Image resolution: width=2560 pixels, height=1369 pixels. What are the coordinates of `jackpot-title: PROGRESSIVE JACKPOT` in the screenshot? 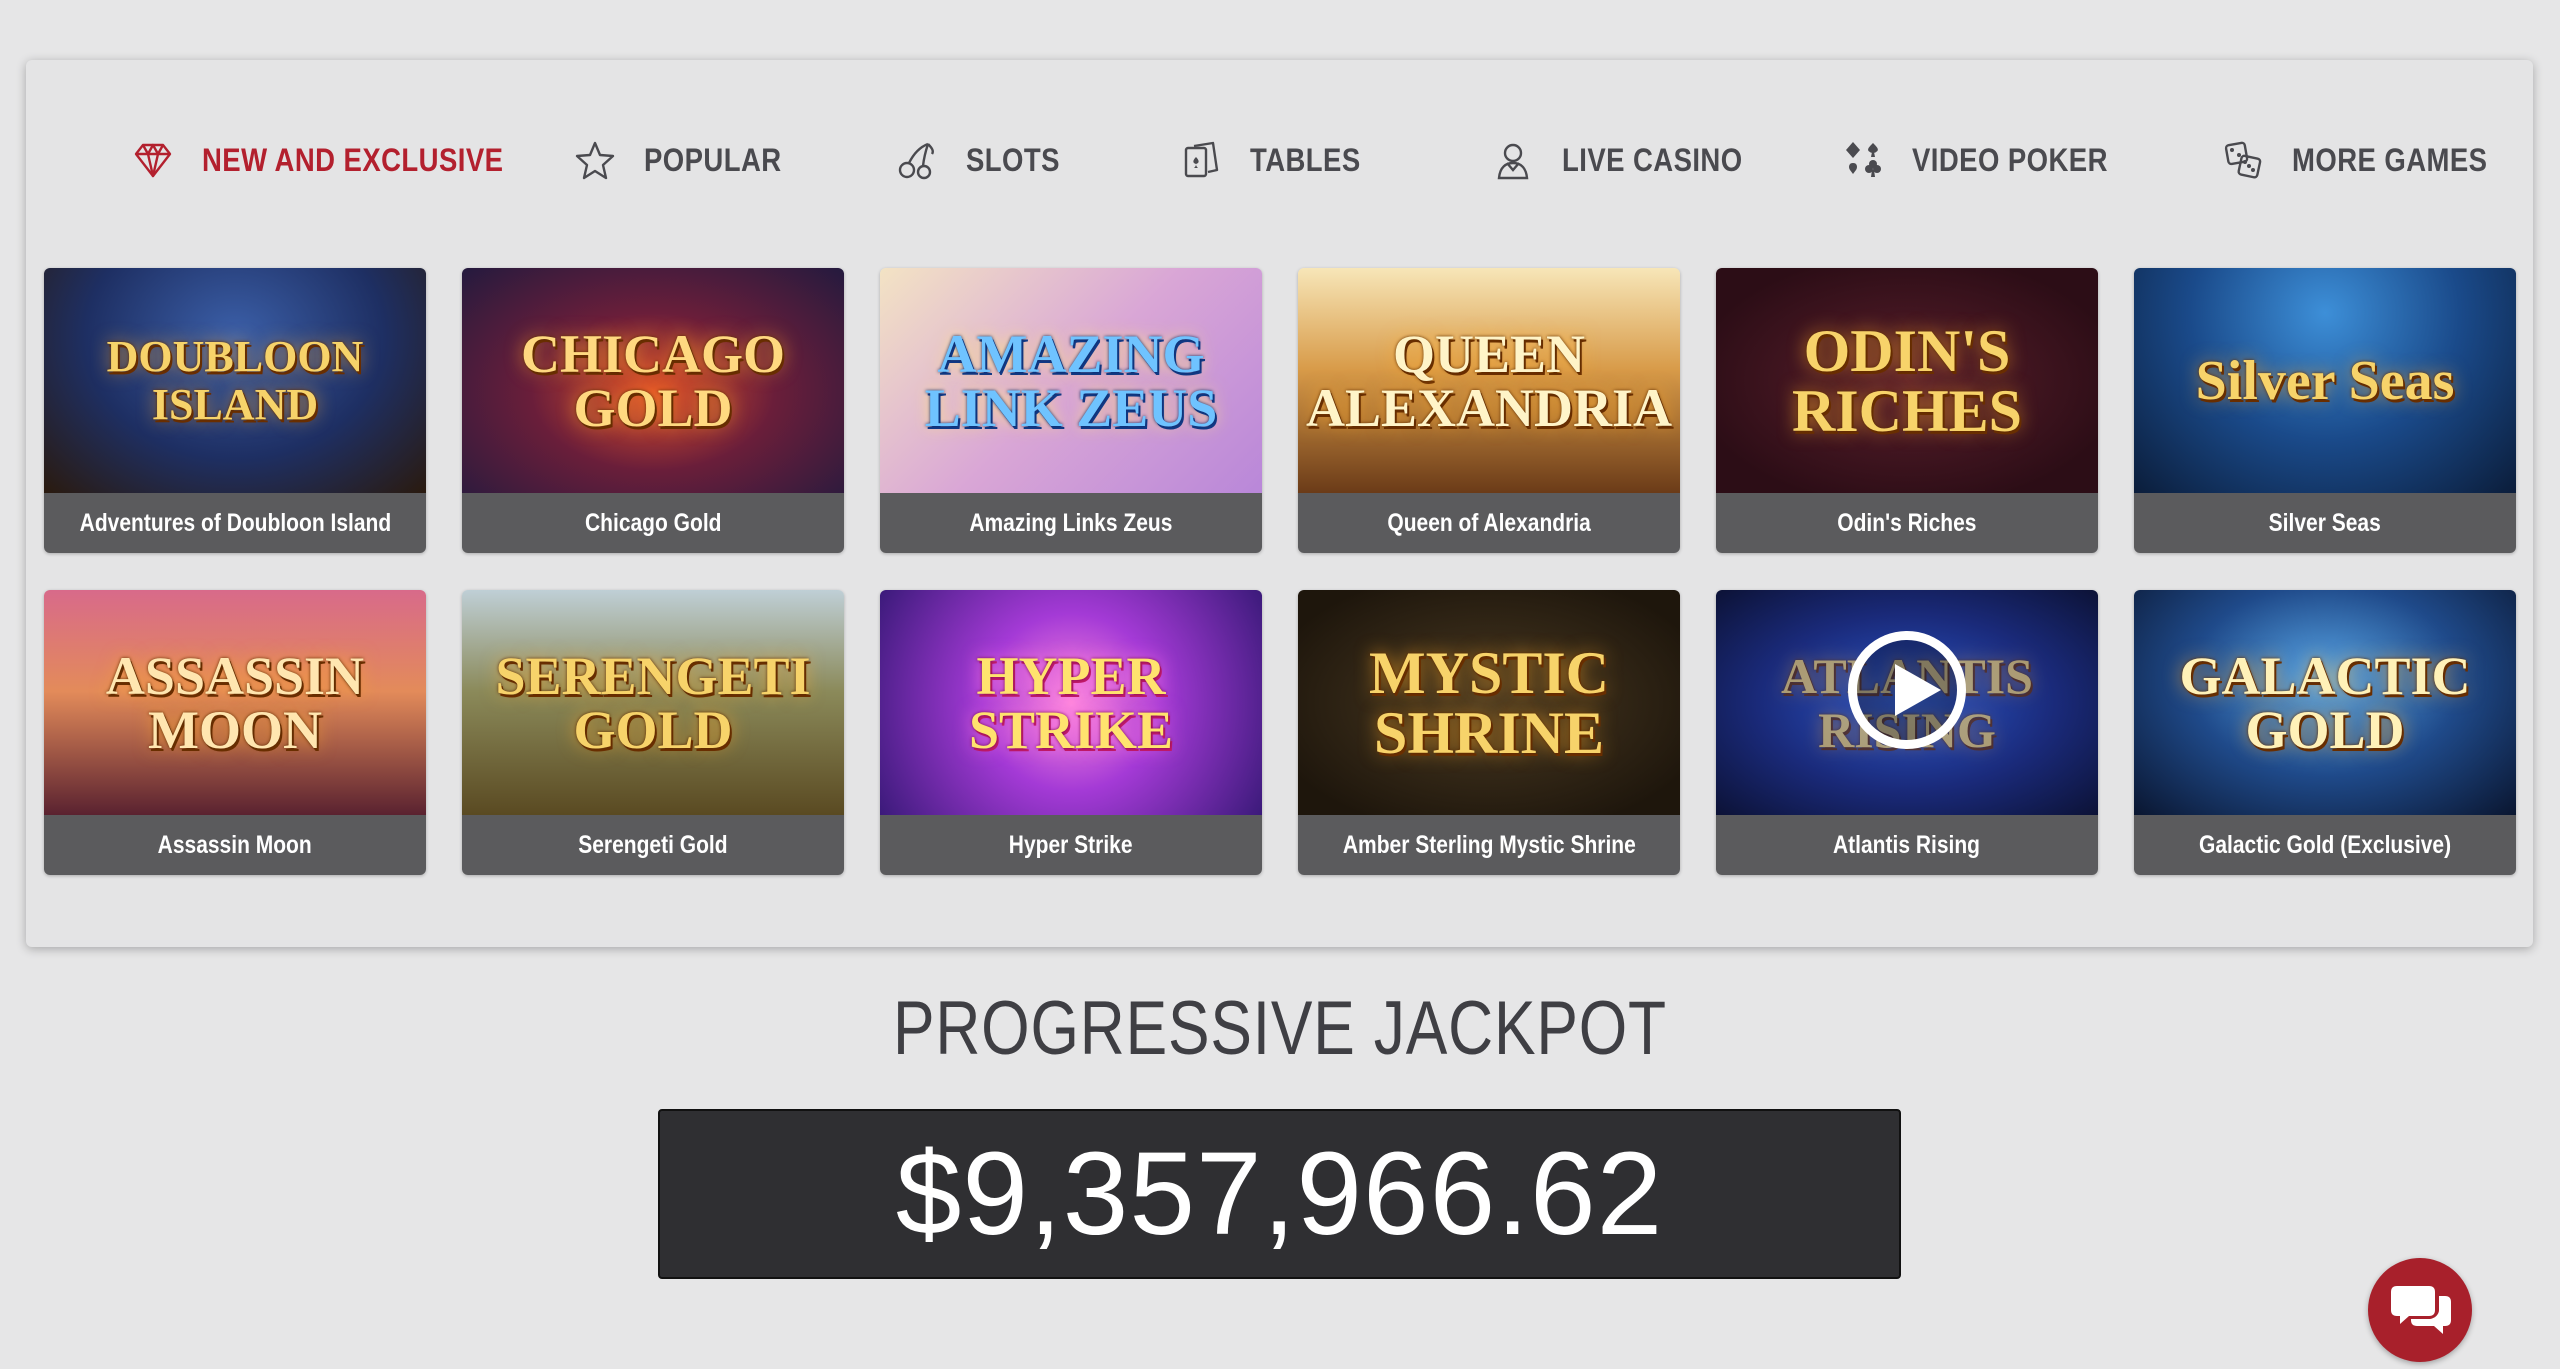 It's located at (1279, 1028).